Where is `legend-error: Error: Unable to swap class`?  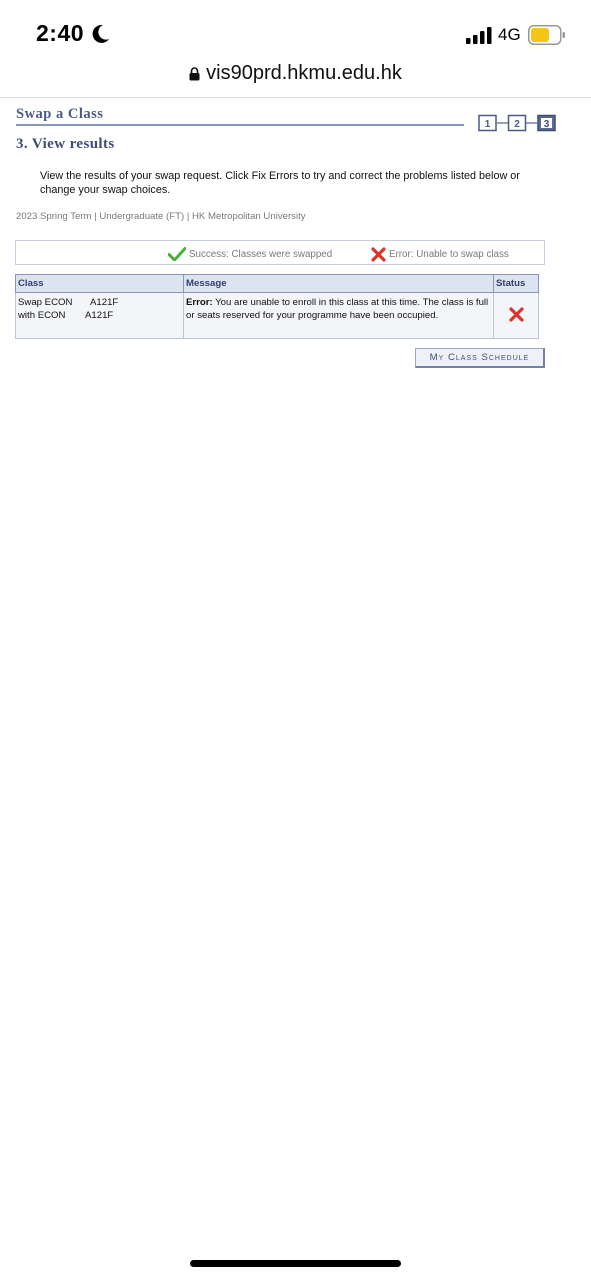
legend-error: Error: Unable to swap class is located at coordinates (440, 254).